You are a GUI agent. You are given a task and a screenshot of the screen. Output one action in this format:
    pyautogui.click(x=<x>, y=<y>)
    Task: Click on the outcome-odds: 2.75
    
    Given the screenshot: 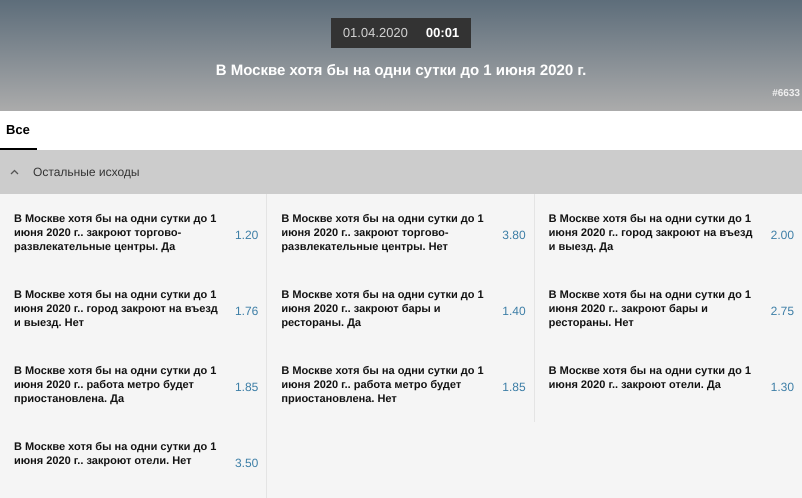 What is the action you would take?
    pyautogui.click(x=782, y=311)
    